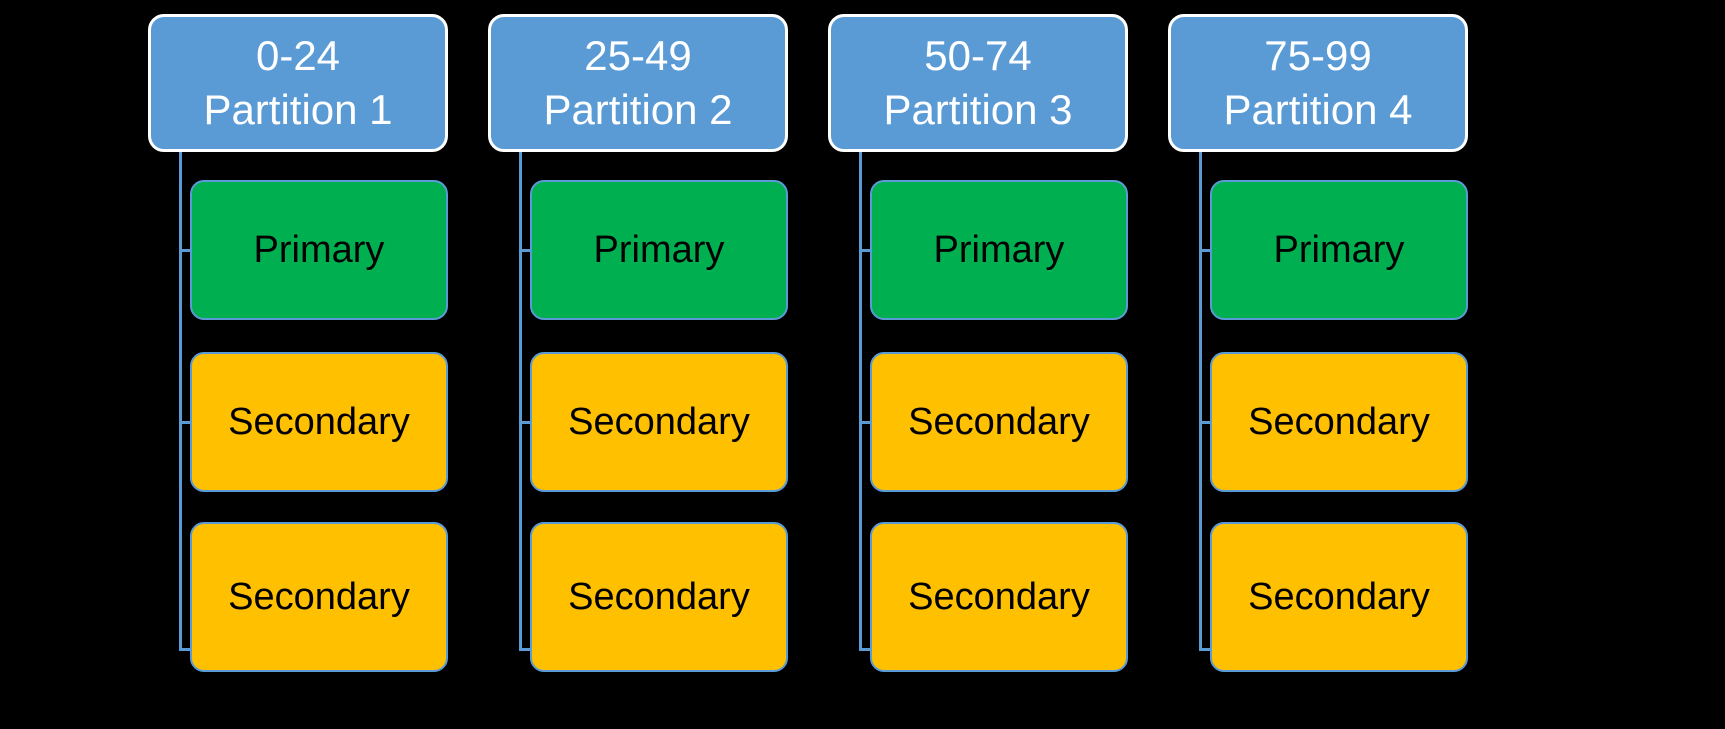 This screenshot has width=1725, height=729. What do you see at coordinates (298, 109) in the screenshot?
I see `partition-name-1: Partition 1` at bounding box center [298, 109].